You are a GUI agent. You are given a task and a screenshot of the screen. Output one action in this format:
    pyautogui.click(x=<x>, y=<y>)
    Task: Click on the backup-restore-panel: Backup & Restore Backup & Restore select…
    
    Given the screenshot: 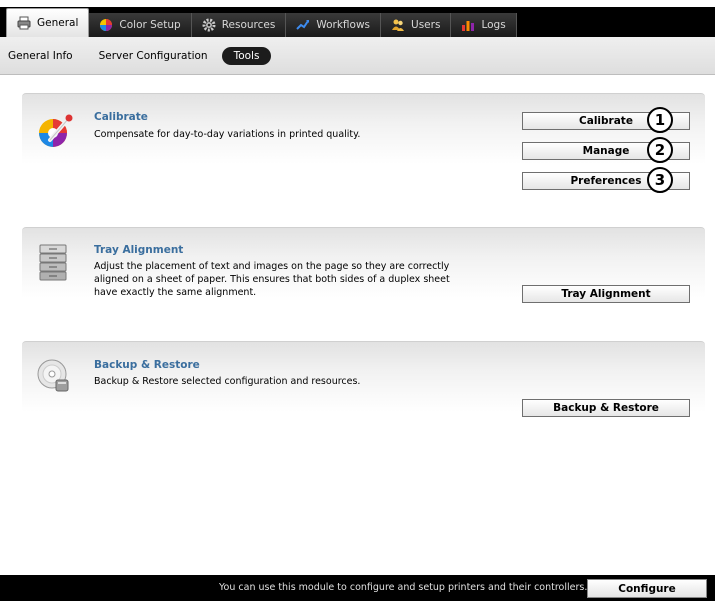 What is the action you would take?
    pyautogui.click(x=363, y=380)
    